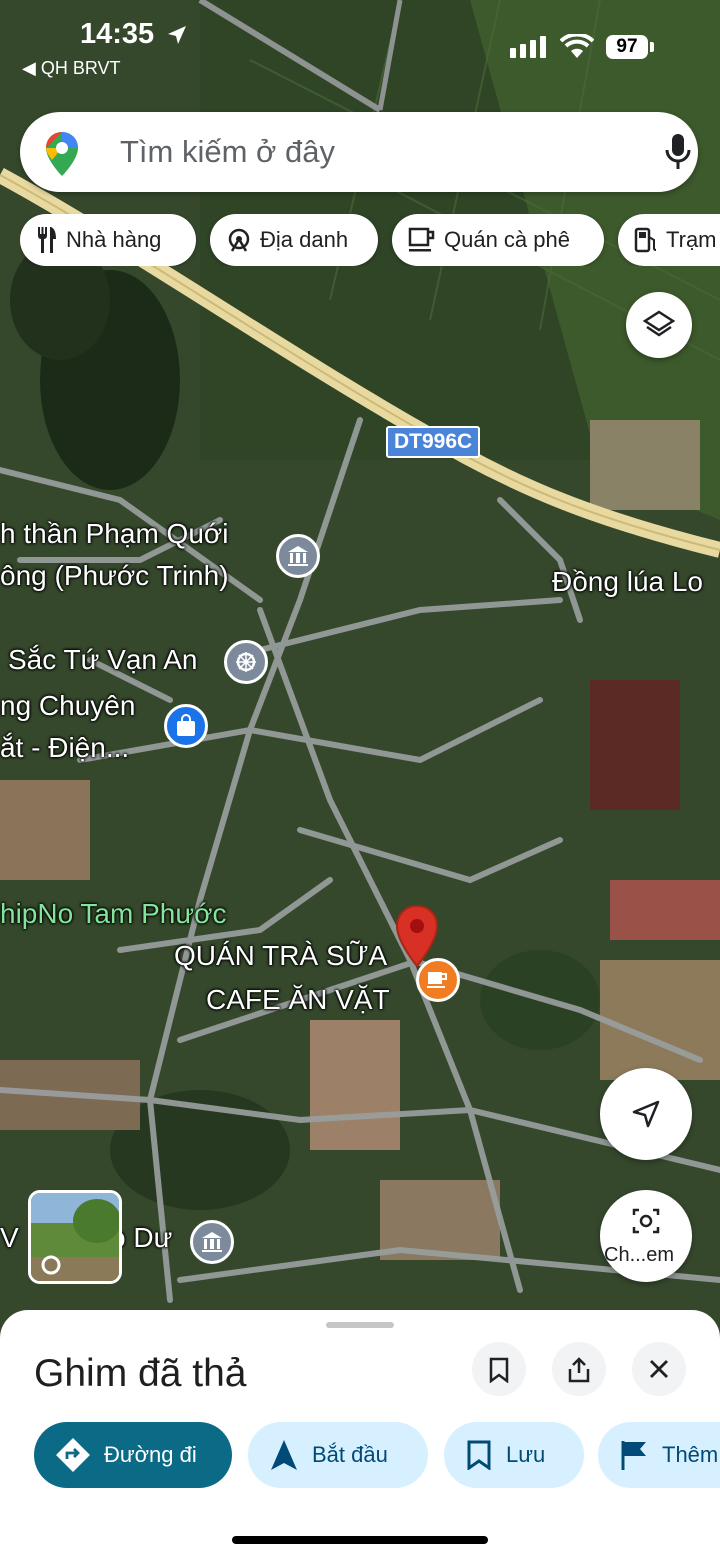  I want to click on save-button: Lưu, so click(514, 1455).